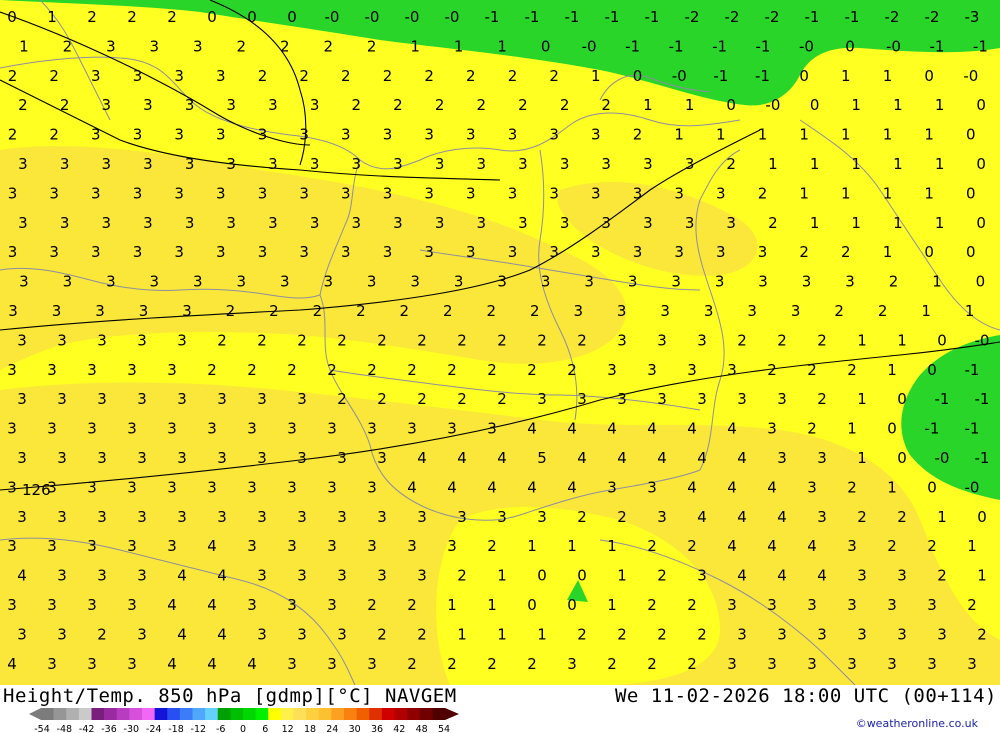 This screenshot has width=1000, height=733. What do you see at coordinates (65, 728) in the screenshot?
I see `legend-tick-label: -48` at bounding box center [65, 728].